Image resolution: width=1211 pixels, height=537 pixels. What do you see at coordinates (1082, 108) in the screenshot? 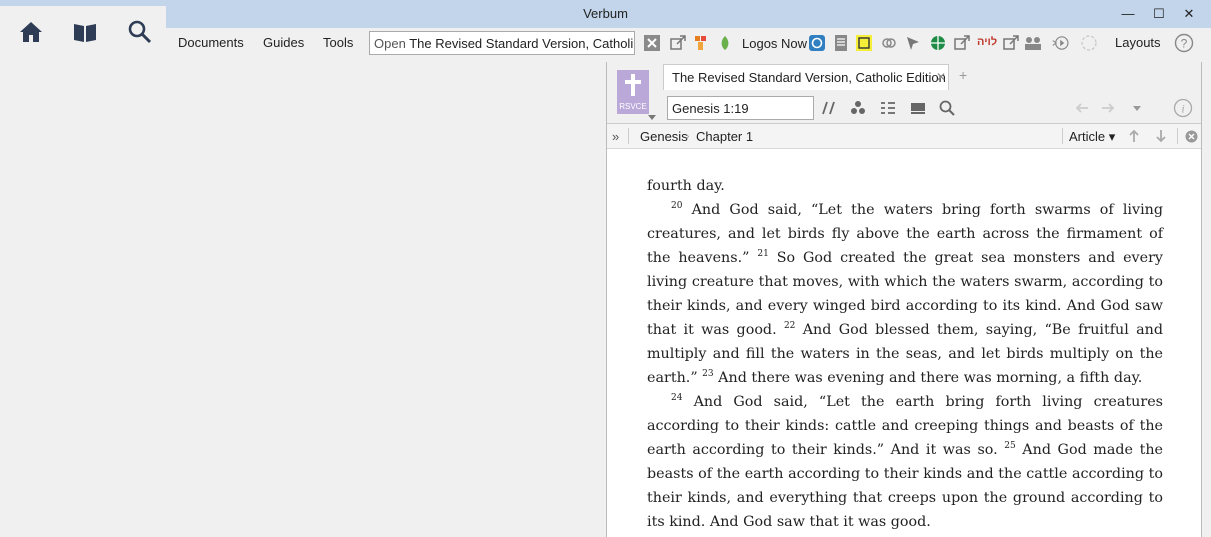
I see `back-arrow-icon` at bounding box center [1082, 108].